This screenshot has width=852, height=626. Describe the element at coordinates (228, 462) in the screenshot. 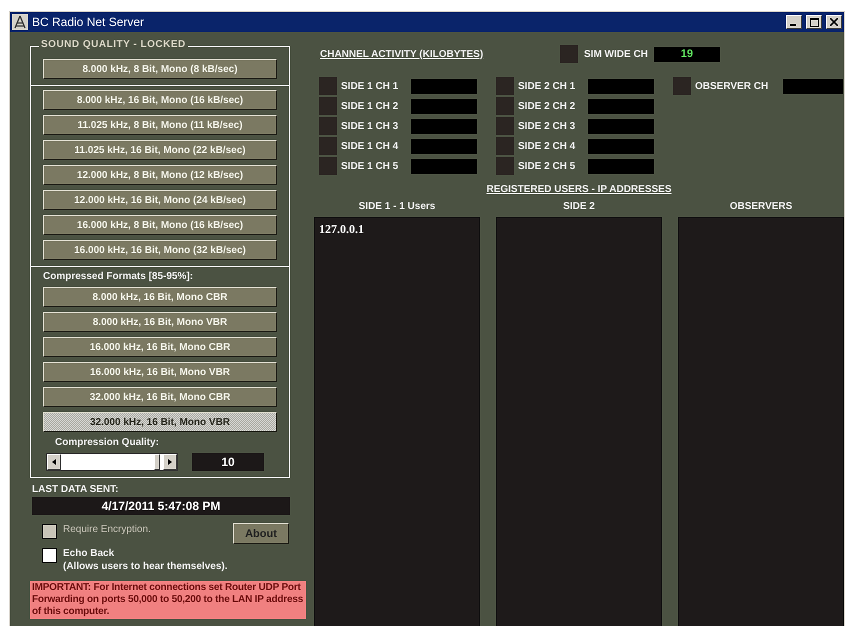

I see `quality-value: 10` at that location.